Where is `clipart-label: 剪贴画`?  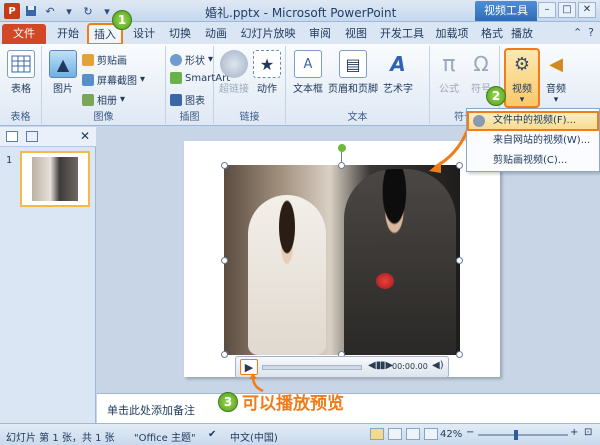 clipart-label: 剪贴画 is located at coordinates (112, 61).